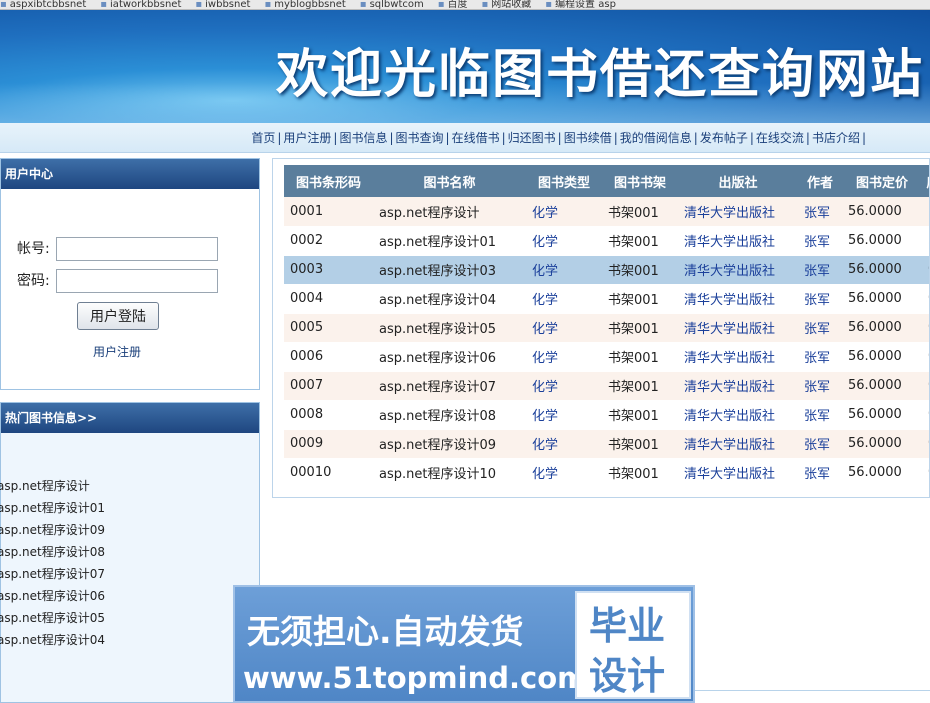 The image size is (930, 703). Describe the element at coordinates (52, 618) in the screenshot. I see `hot-book-item: asp.net程序设计05` at that location.